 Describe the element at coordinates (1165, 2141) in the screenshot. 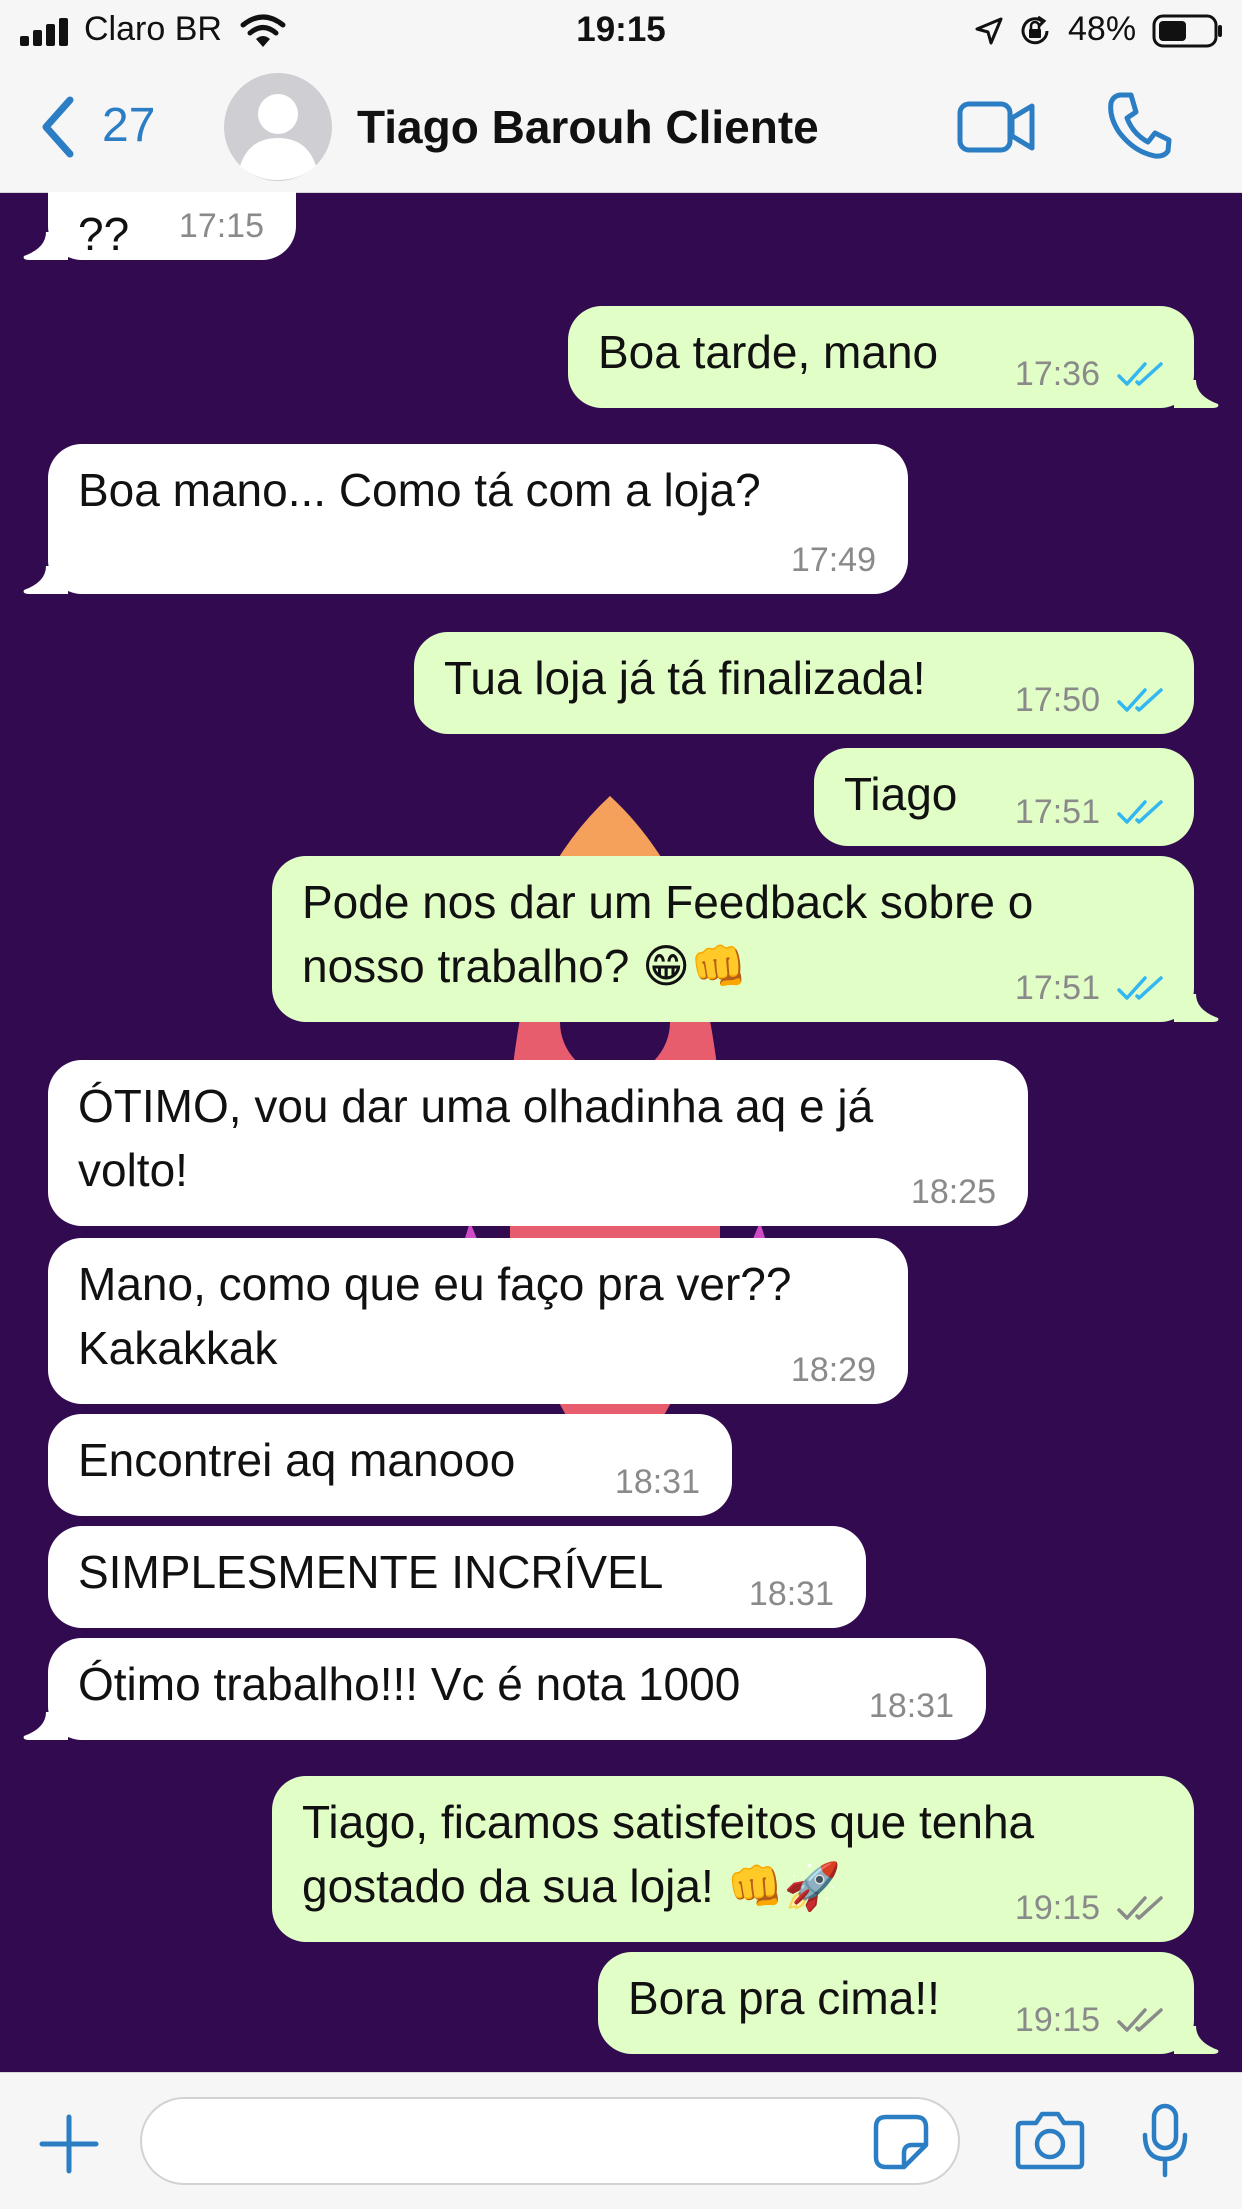

I see `microphone-icon` at that location.